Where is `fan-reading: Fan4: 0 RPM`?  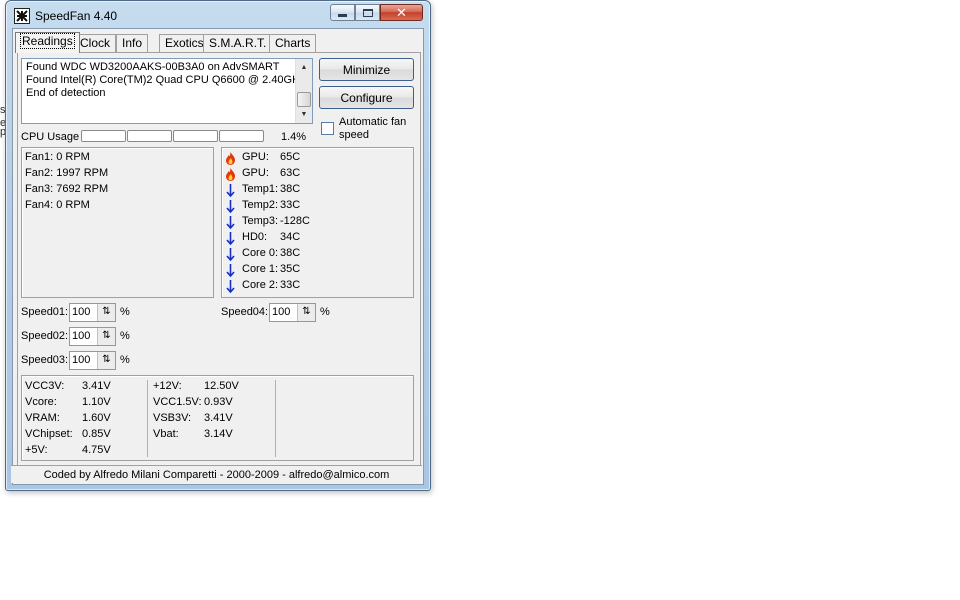
fan-reading: Fan4: 0 RPM is located at coordinates (57, 205).